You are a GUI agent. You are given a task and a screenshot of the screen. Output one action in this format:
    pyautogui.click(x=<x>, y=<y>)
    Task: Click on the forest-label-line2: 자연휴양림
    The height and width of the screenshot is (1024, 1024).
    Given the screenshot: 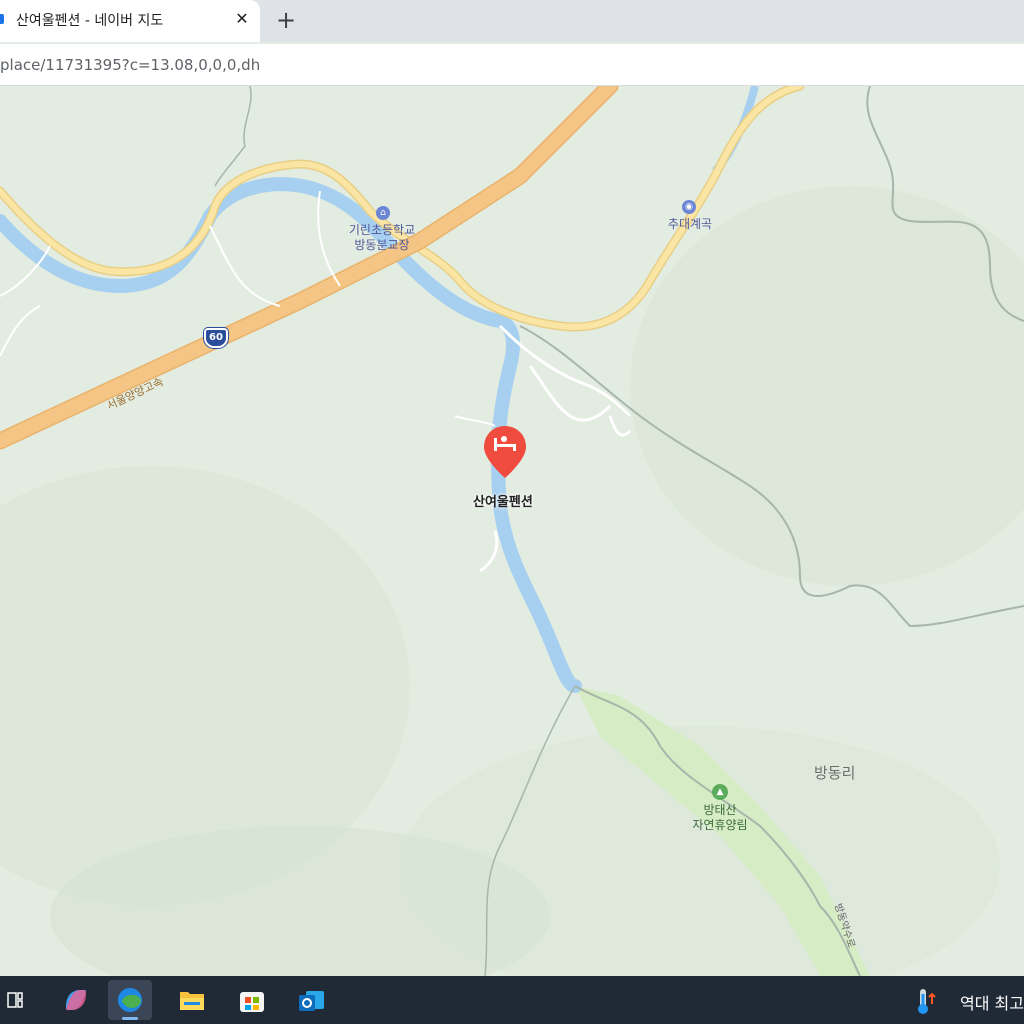 What is the action you would take?
    pyautogui.click(x=720, y=825)
    